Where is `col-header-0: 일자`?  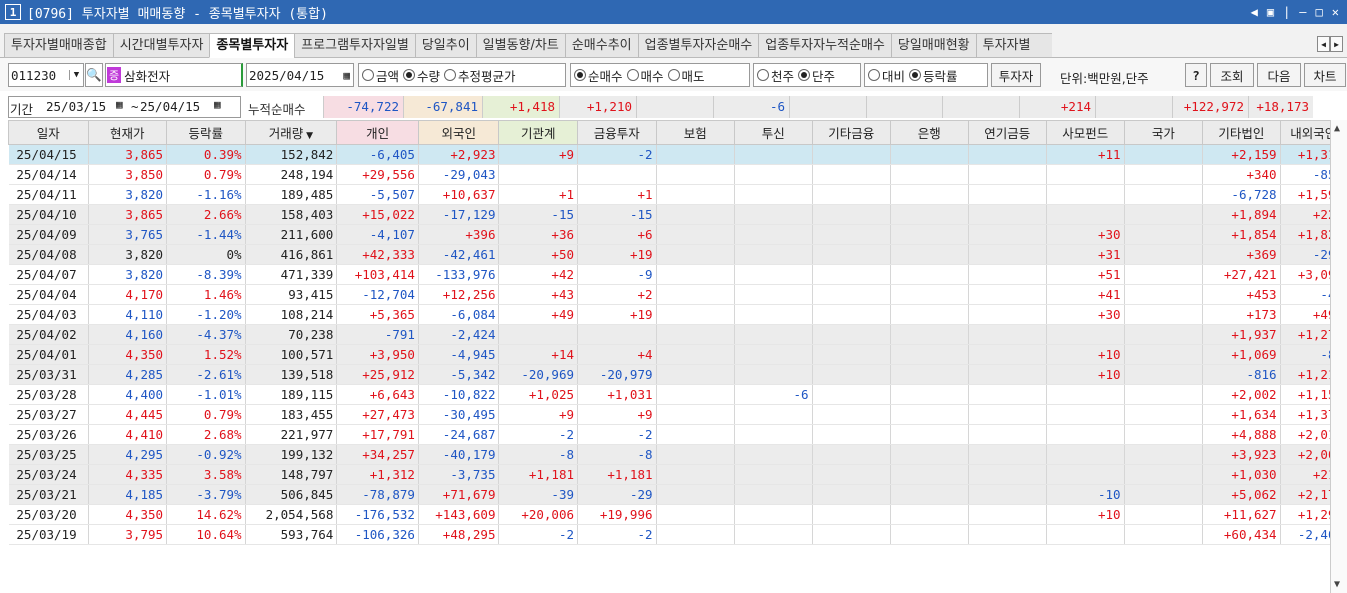 col-header-0: 일자 is located at coordinates (48, 132).